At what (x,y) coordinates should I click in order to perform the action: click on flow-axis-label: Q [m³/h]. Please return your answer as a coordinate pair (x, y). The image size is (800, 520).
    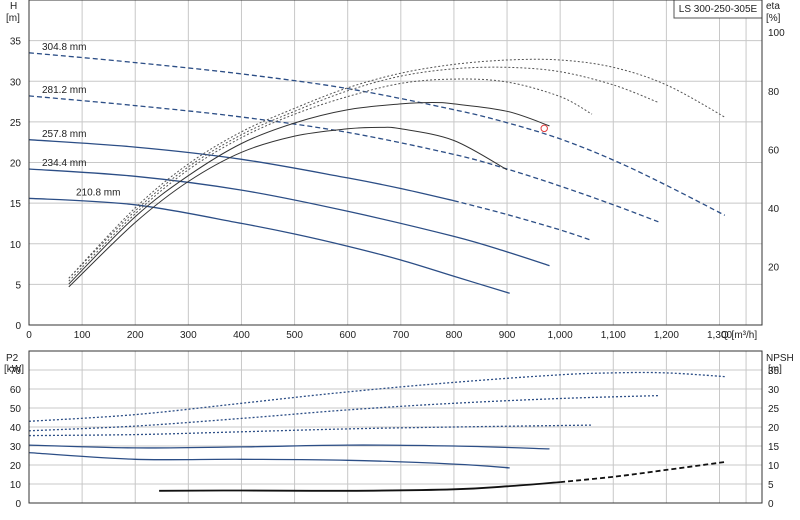
    Looking at the image, I should click on (739, 335).